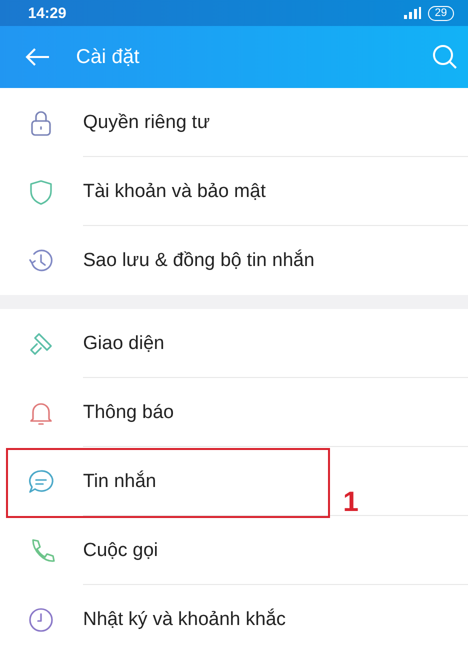 The width and height of the screenshot is (468, 661). Describe the element at coordinates (146, 123) in the screenshot. I see `item-label: Quyền riêng tư` at that location.